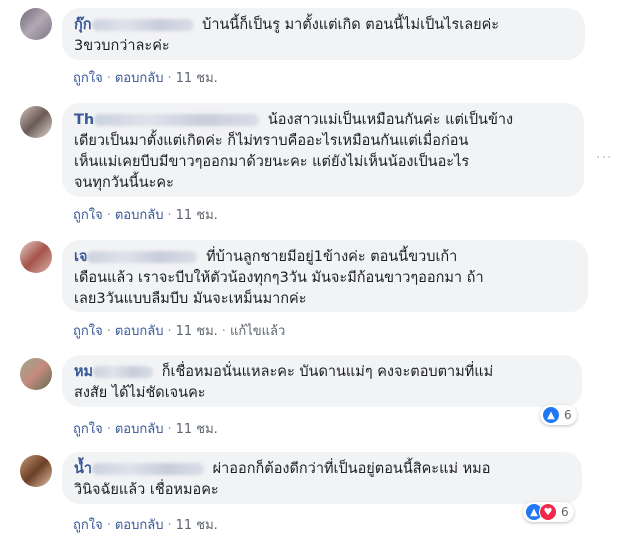 Image resolution: width=625 pixels, height=543 pixels. Describe the element at coordinates (140, 393) in the screenshot. I see `comment-text-line: สงสัย ได้ไม่ชัดเจนคะ` at that location.